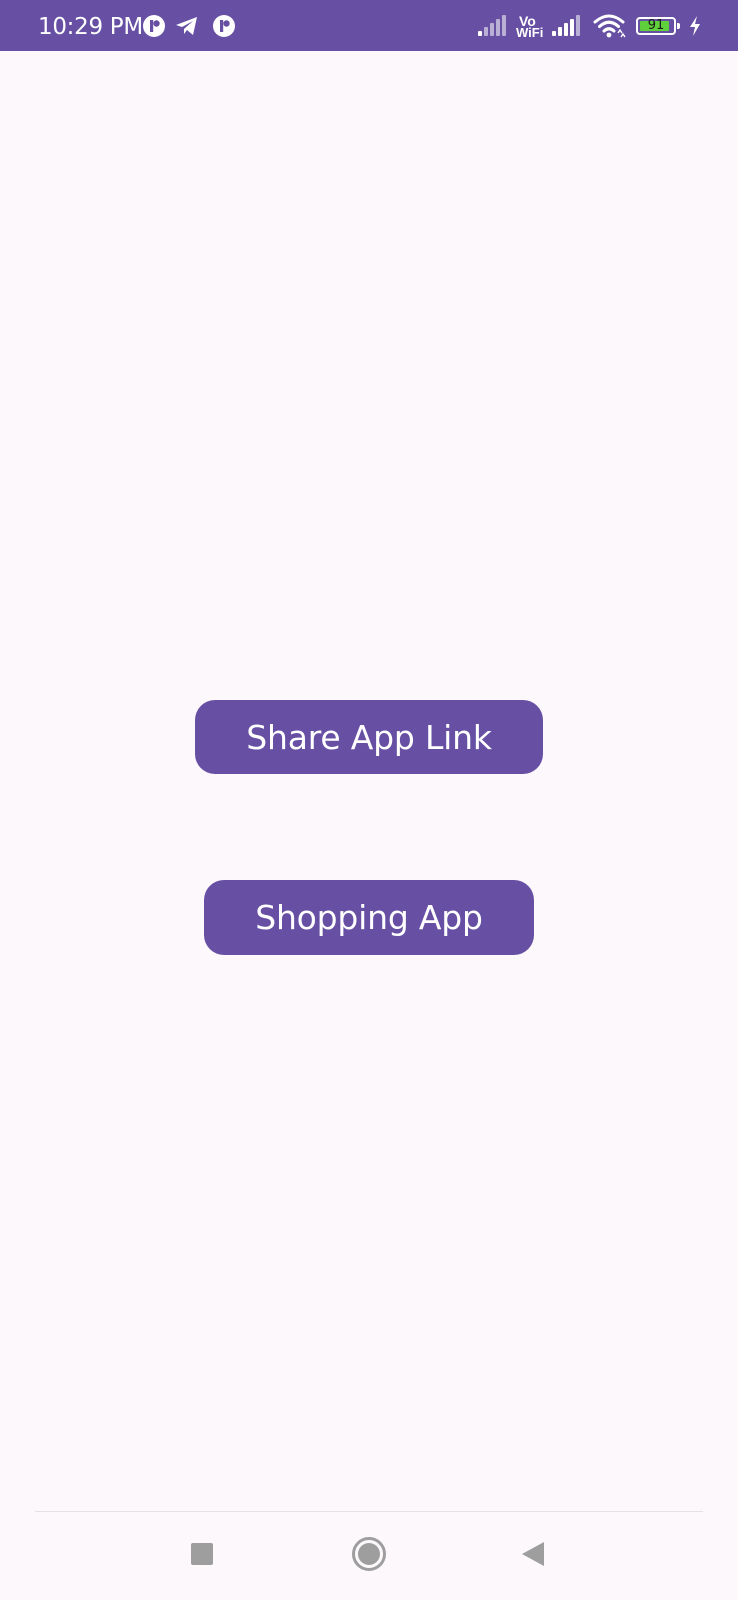  What do you see at coordinates (369, 917) in the screenshot?
I see `shopping-app-button: Shopping App` at bounding box center [369, 917].